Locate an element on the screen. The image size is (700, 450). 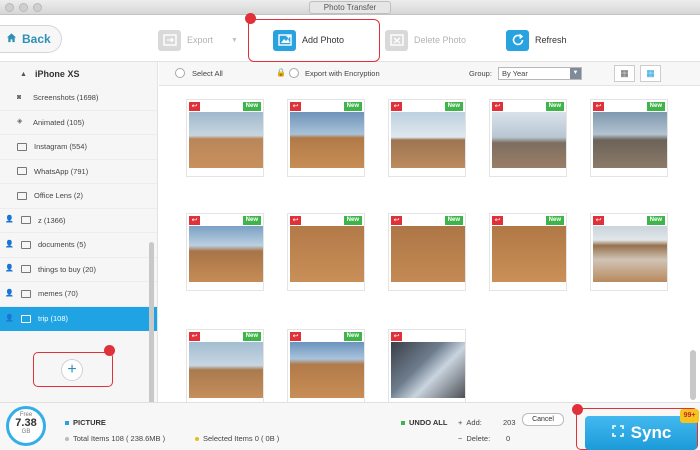
export-encryption-checkbox is located at coordinates (294, 73).